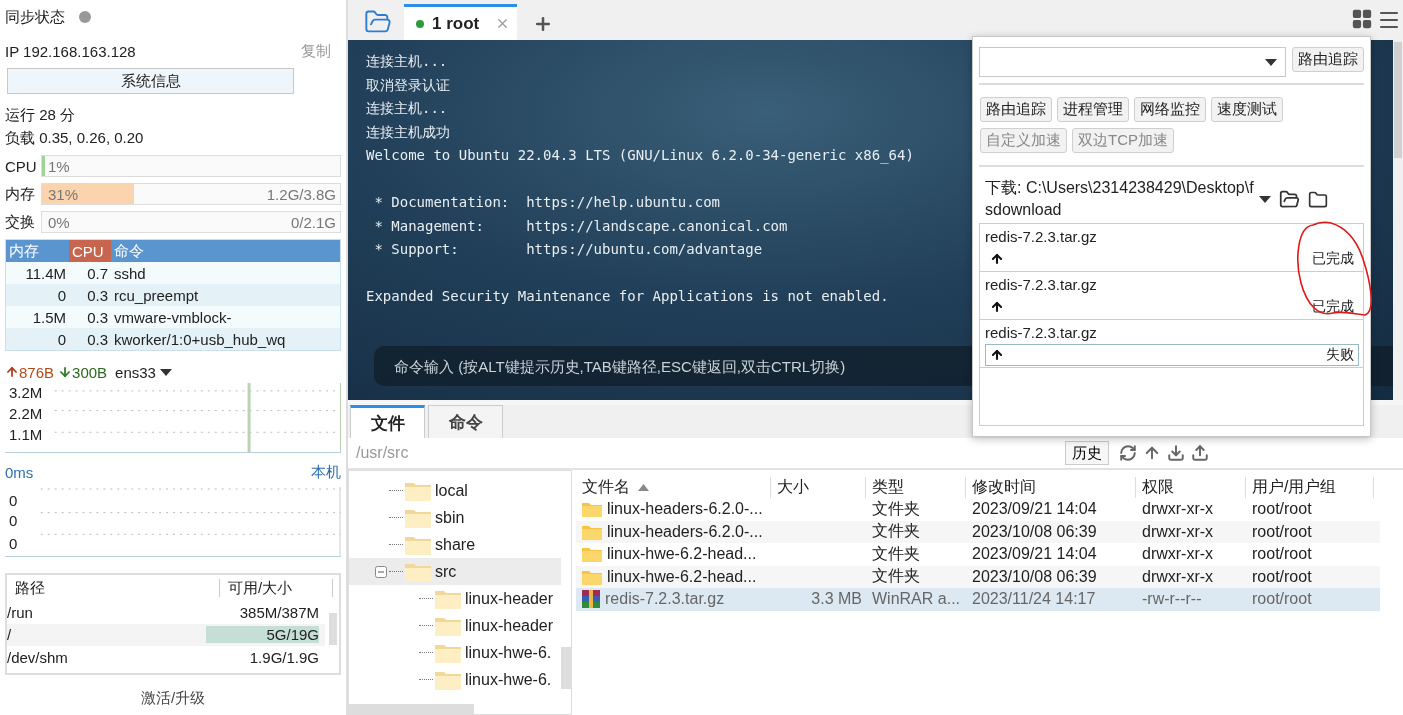 The height and width of the screenshot is (715, 1403). What do you see at coordinates (387, 421) in the screenshot?
I see `panel-tab: 文件` at bounding box center [387, 421].